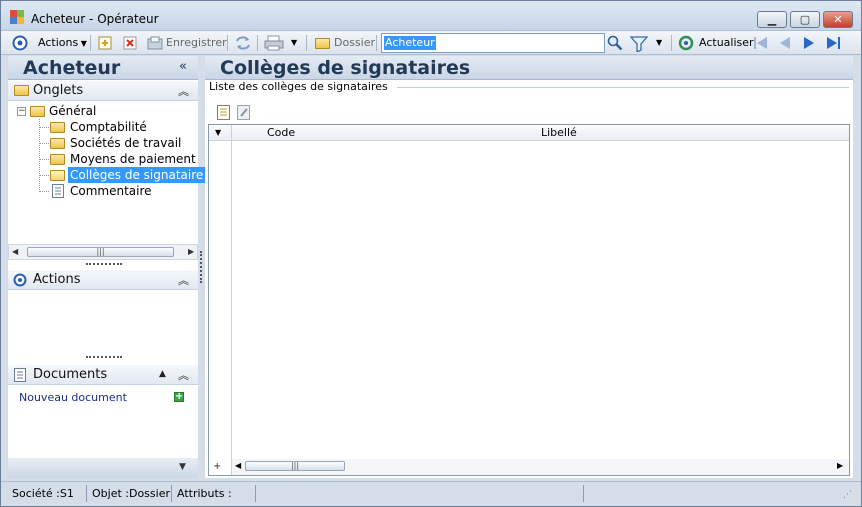 The height and width of the screenshot is (507, 862). Describe the element at coordinates (686, 43) in the screenshot. I see `refresh-icon` at that location.